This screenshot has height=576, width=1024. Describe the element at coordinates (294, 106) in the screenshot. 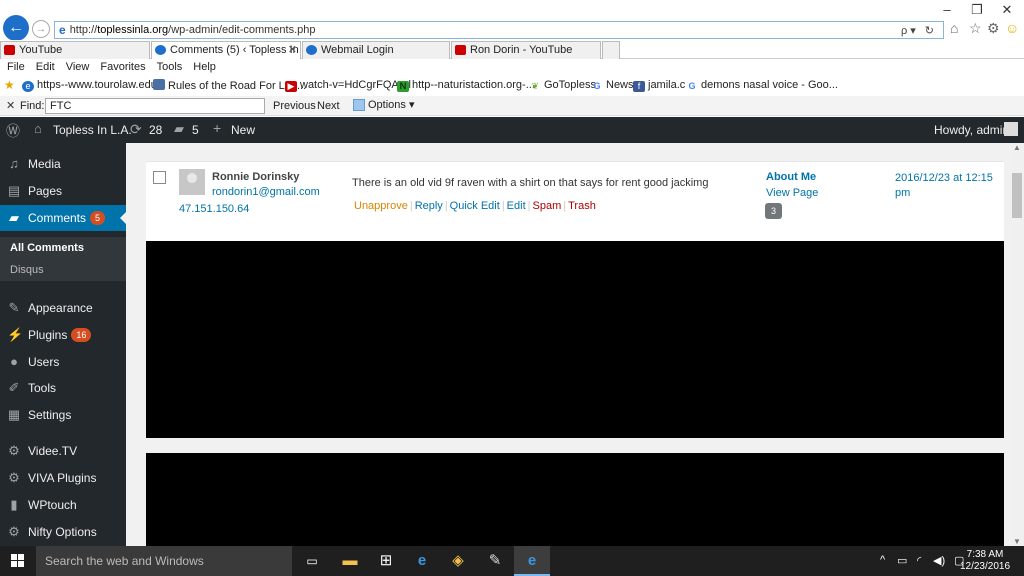

I see `find-previous-button: Previous` at that location.